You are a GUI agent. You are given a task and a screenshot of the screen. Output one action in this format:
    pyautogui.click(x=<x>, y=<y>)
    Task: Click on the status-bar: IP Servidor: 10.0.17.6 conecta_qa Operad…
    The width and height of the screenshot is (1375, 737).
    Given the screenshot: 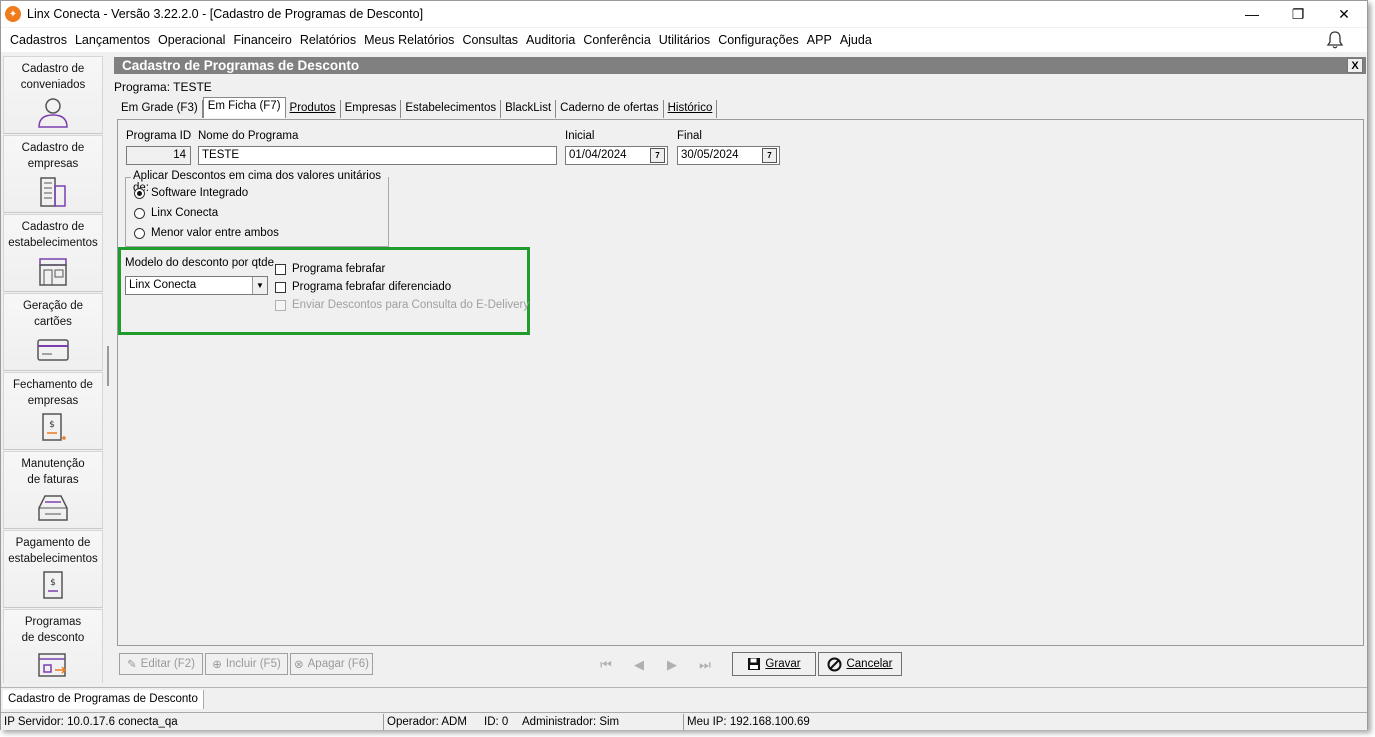 What is the action you would take?
    pyautogui.click(x=684, y=721)
    